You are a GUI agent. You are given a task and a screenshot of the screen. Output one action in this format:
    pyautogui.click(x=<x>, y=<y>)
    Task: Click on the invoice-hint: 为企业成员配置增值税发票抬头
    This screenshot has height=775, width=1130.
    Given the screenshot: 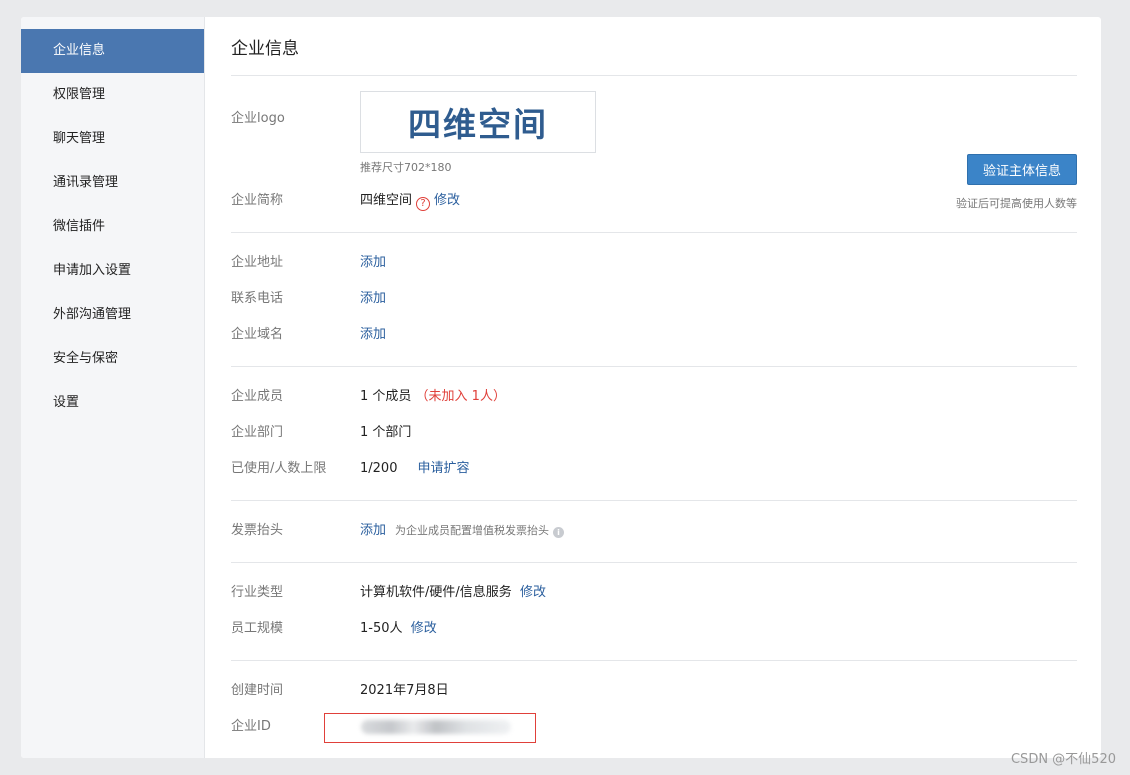 What is the action you would take?
    pyautogui.click(x=472, y=530)
    